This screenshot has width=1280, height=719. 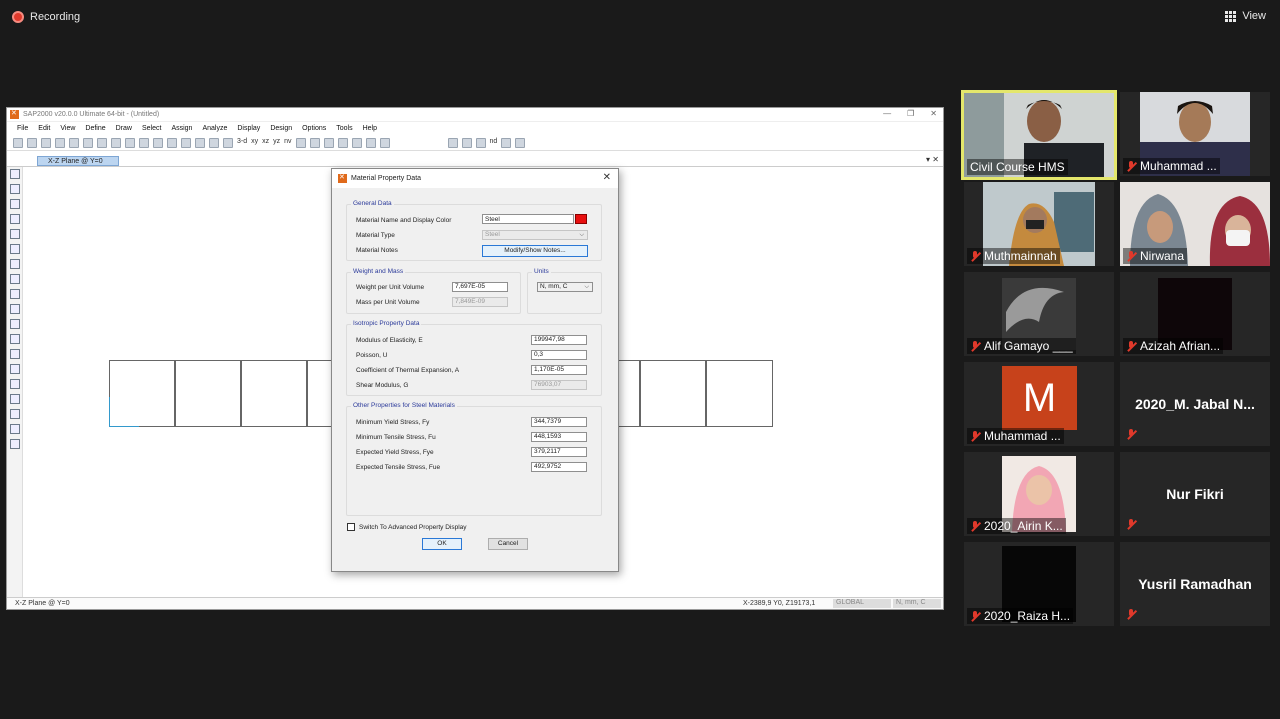 I want to click on snap-ends-icon, so click(x=14, y=339).